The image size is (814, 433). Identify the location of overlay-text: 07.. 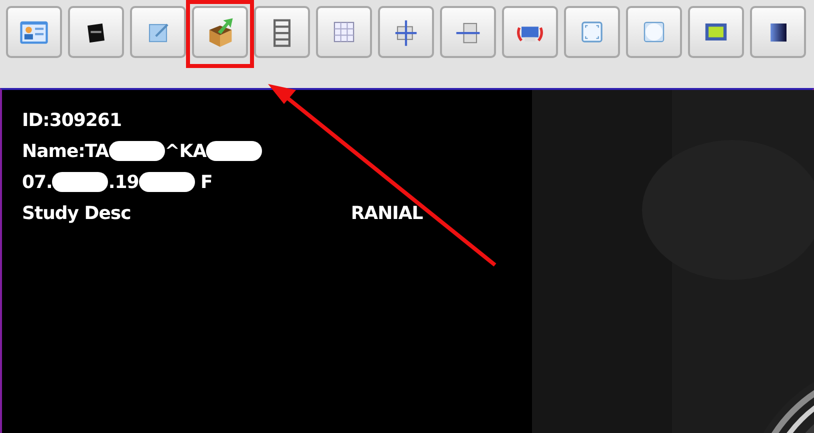
(37, 182).